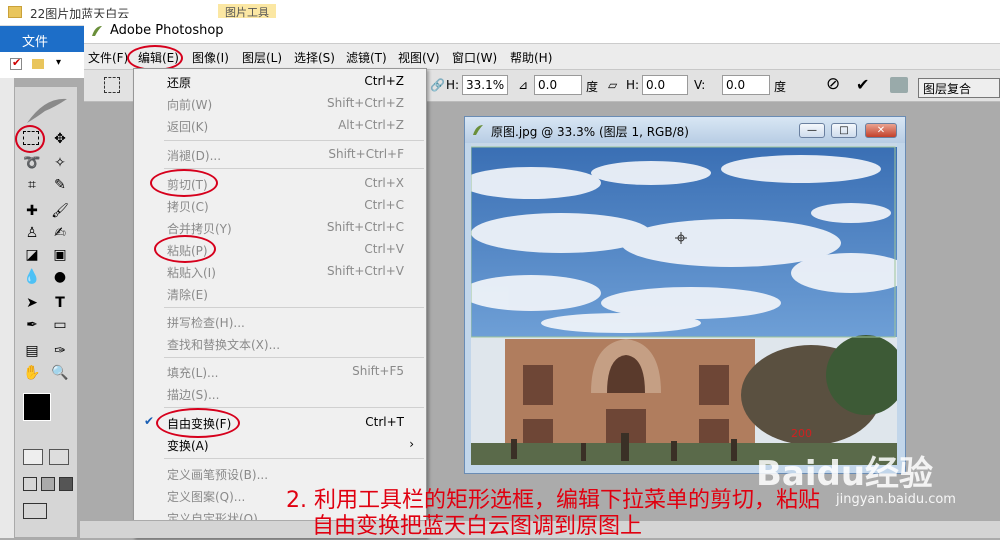  What do you see at coordinates (58, 62) in the screenshot?
I see `dropdown-icon: ▾` at bounding box center [58, 62].